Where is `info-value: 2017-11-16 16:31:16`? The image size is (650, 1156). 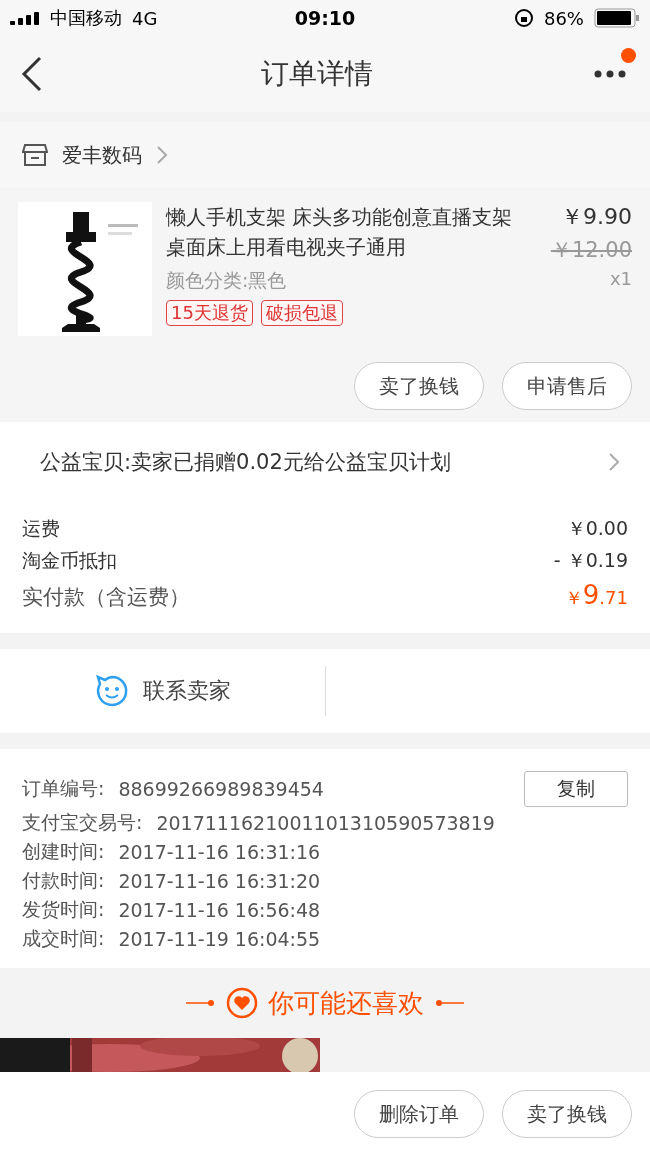 info-value: 2017-11-16 16:31:16 is located at coordinates (219, 852).